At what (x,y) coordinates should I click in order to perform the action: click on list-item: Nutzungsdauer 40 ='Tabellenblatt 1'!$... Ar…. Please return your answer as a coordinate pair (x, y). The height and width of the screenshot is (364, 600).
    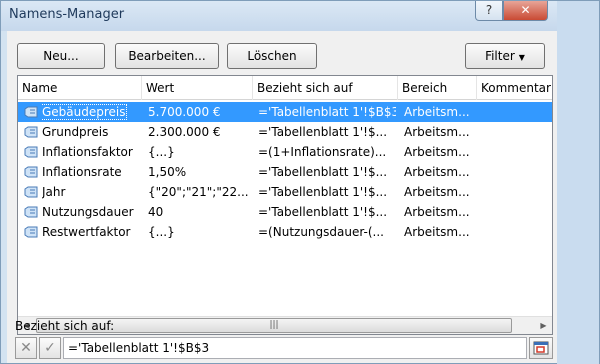
    Looking at the image, I should click on (285, 212).